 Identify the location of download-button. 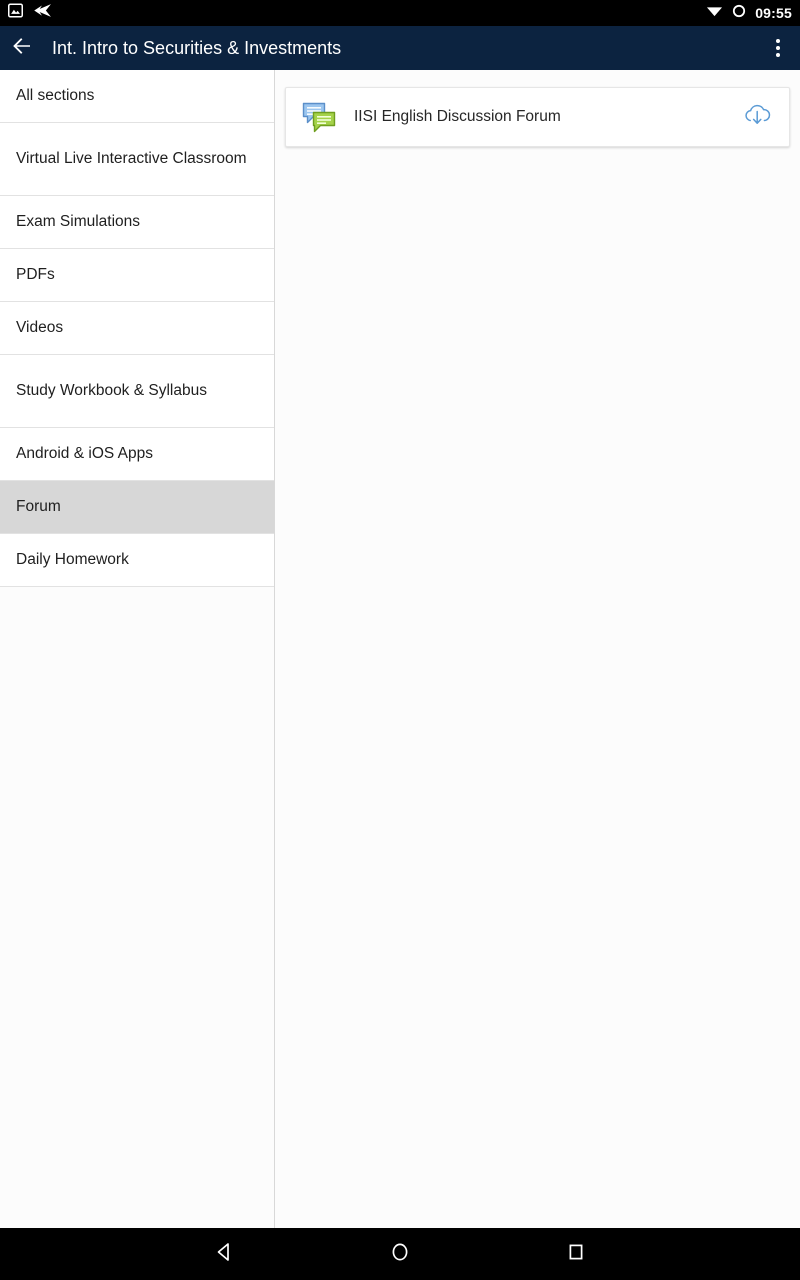
(757, 117).